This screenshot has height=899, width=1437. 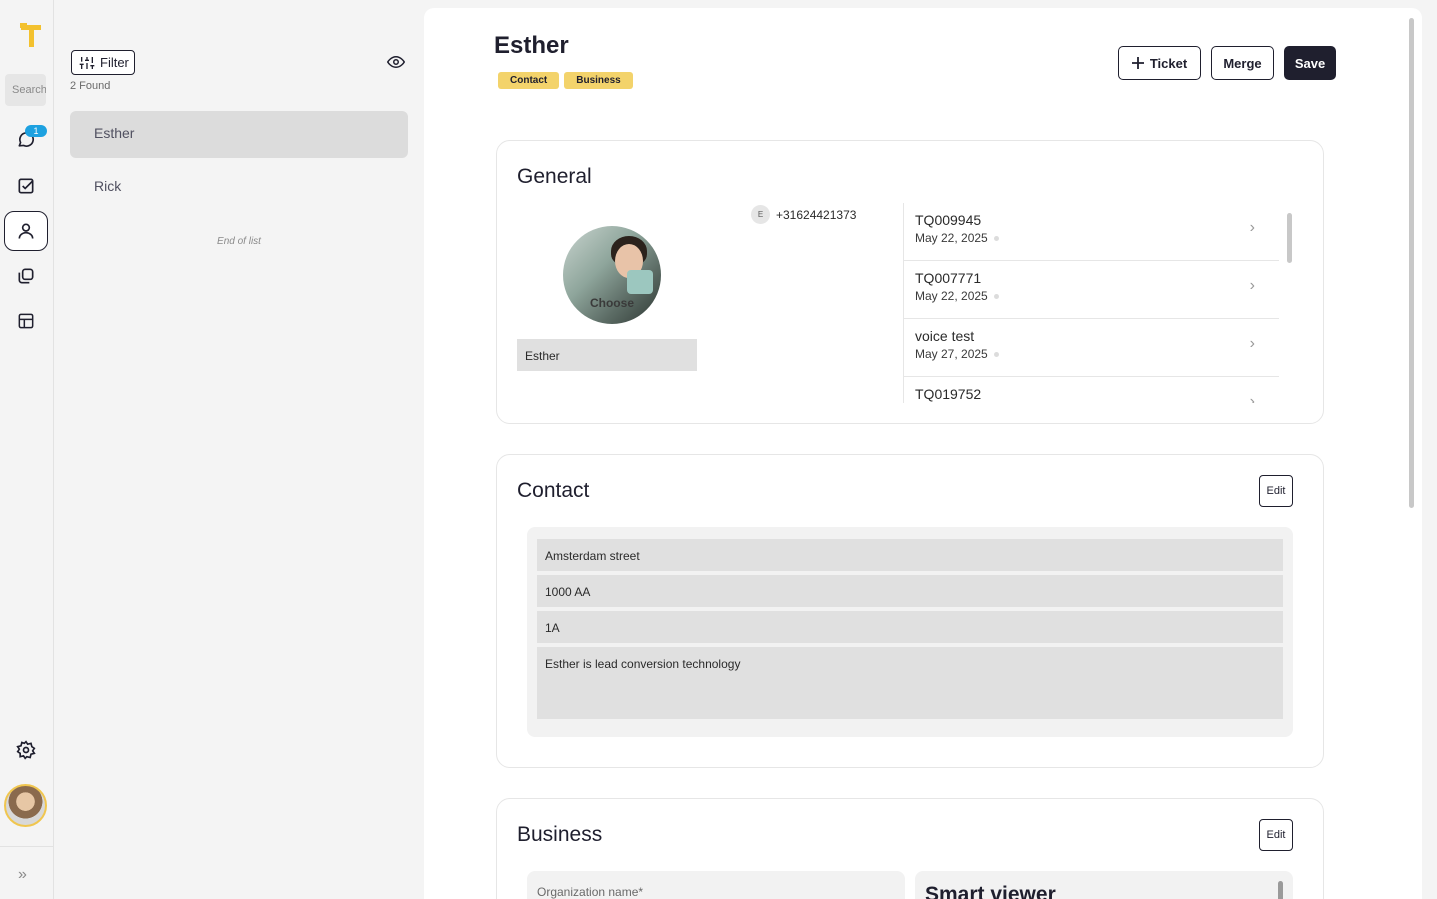 I want to click on add-ticket-button: Ticket, so click(x=1159, y=63).